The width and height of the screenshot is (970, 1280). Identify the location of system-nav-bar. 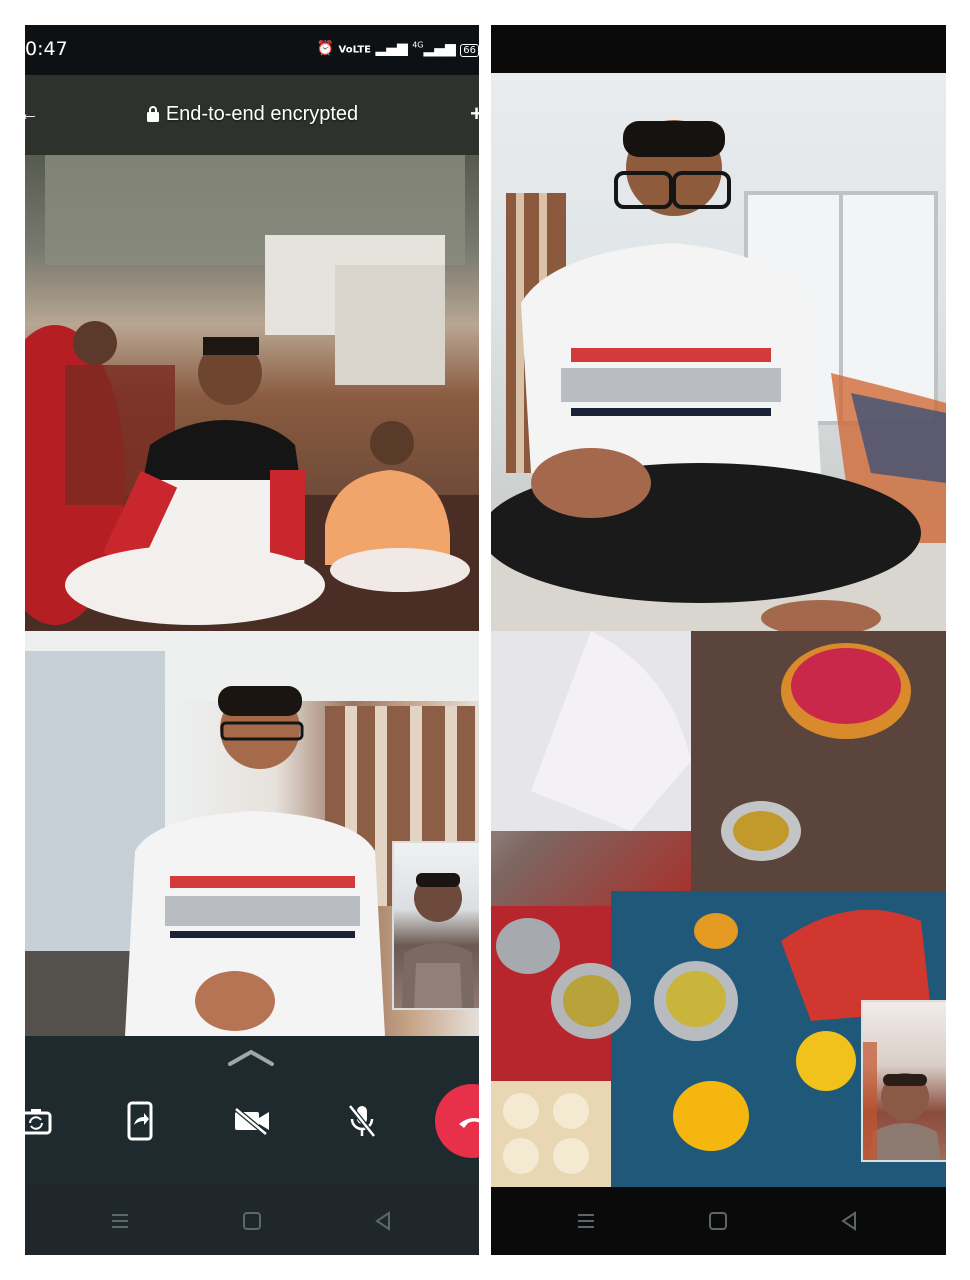
(252, 1219).